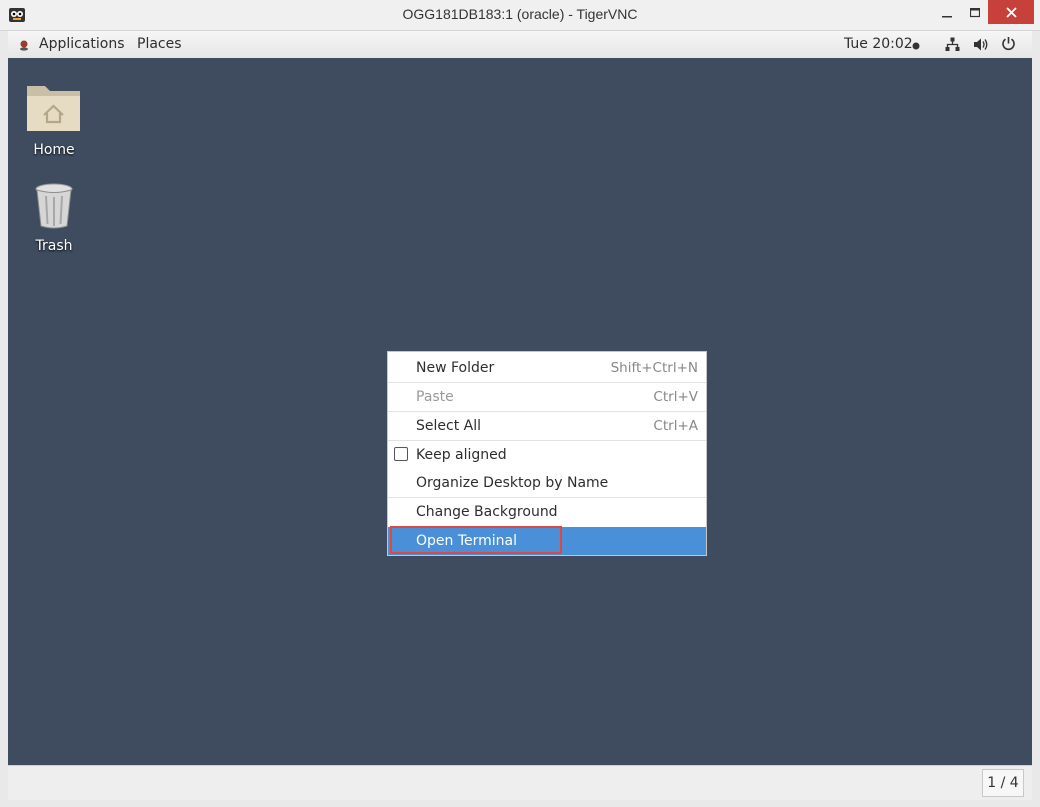 The image size is (1040, 807). I want to click on window-titlebar: OGG181DB183:1 (oracle) - TigerVNC, so click(520, 15).